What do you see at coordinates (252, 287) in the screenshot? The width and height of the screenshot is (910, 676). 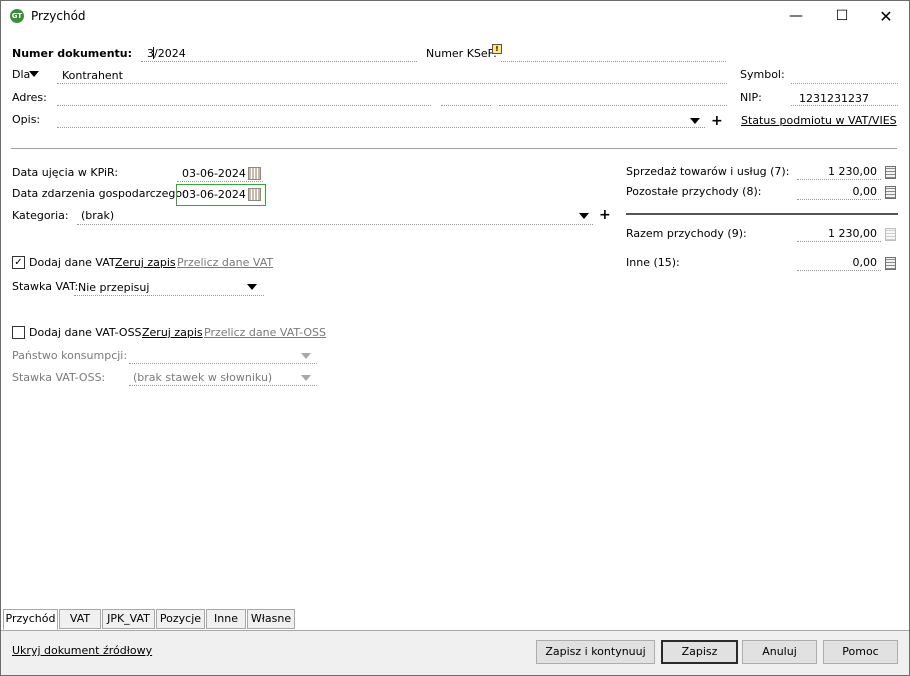 I see `stawka-vat-dropdown-icon` at bounding box center [252, 287].